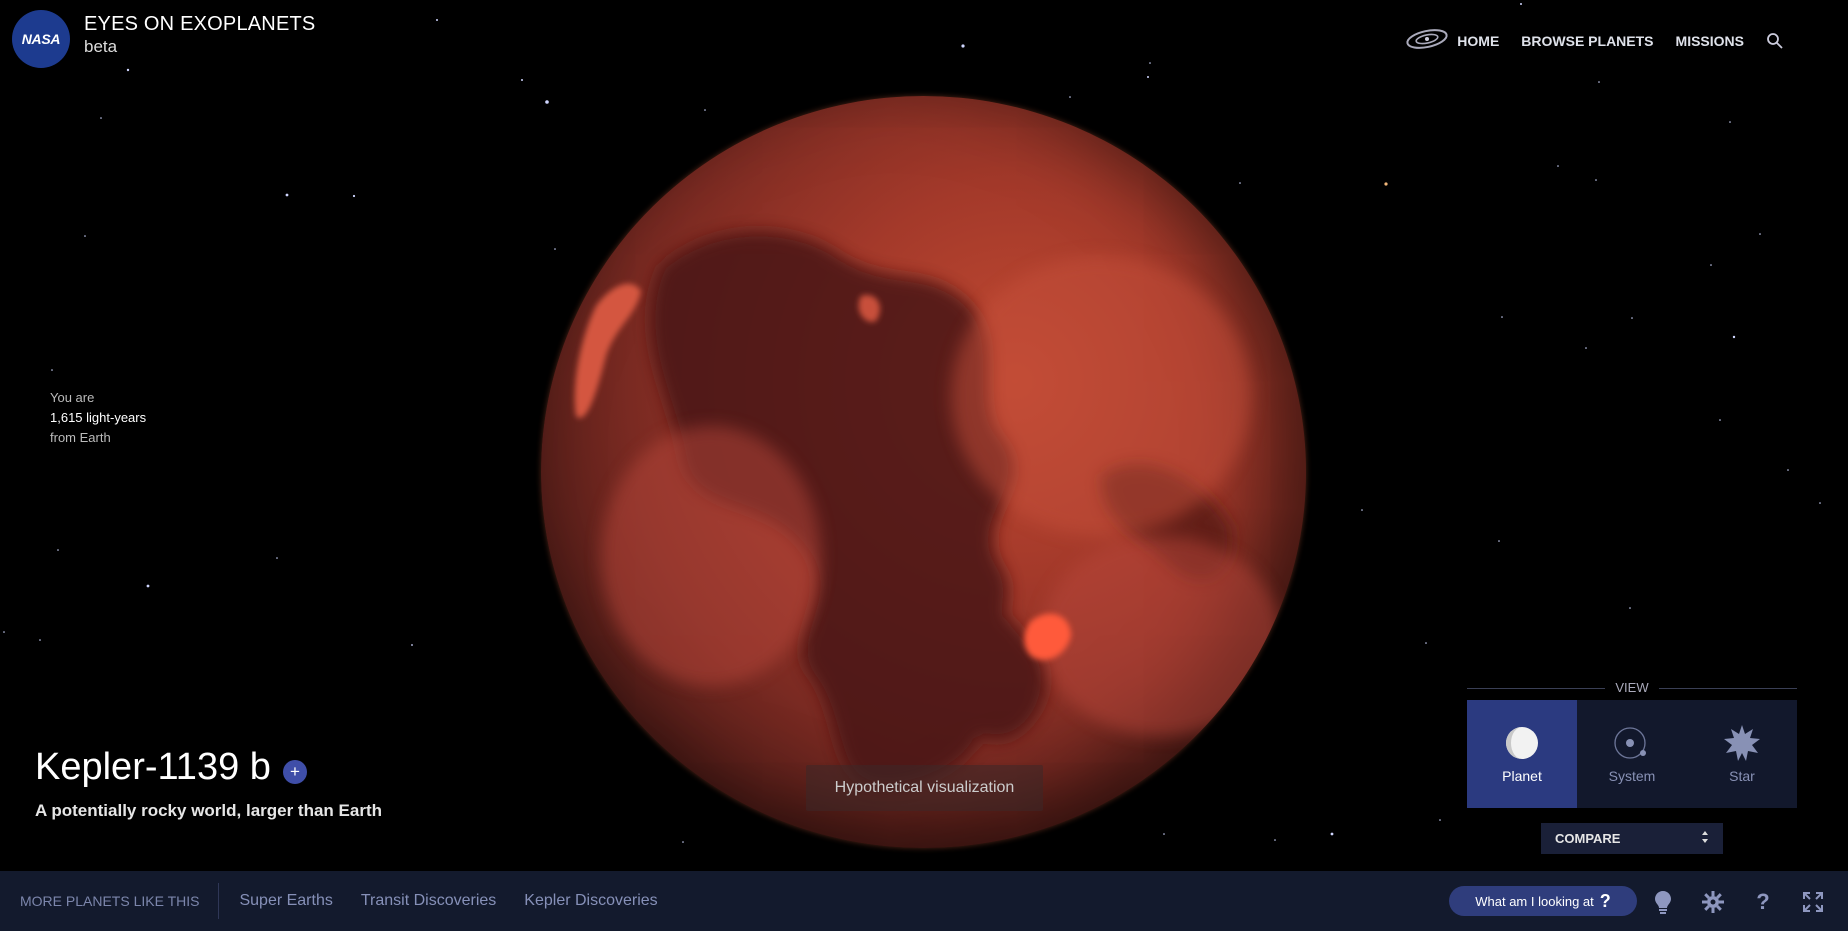 The height and width of the screenshot is (931, 1848). What do you see at coordinates (219, 901) in the screenshot?
I see `footer-divider` at bounding box center [219, 901].